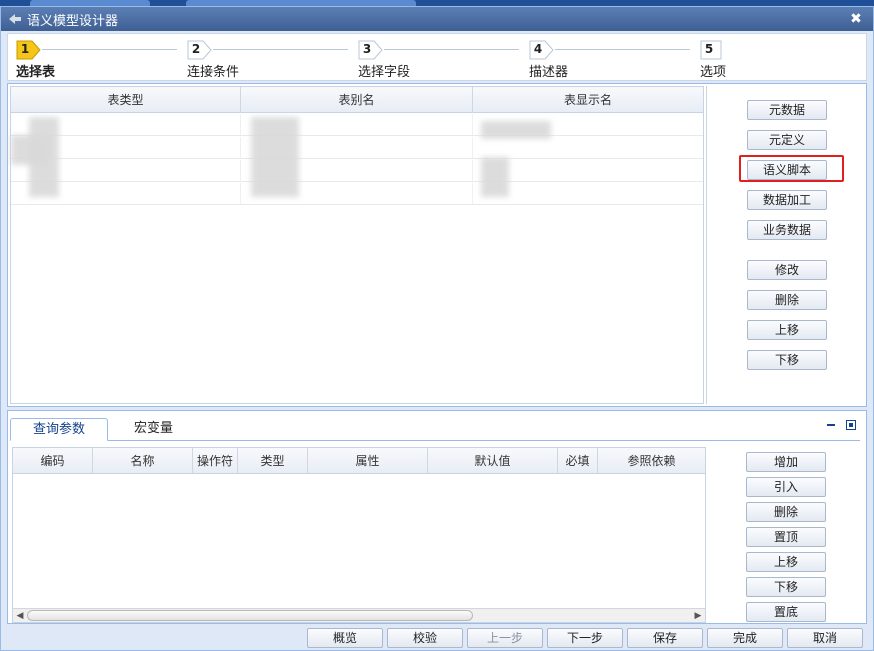 Image resolution: width=874 pixels, height=651 pixels. I want to click on column-header-reference-dependency: 参照依赖, so click(651, 461).